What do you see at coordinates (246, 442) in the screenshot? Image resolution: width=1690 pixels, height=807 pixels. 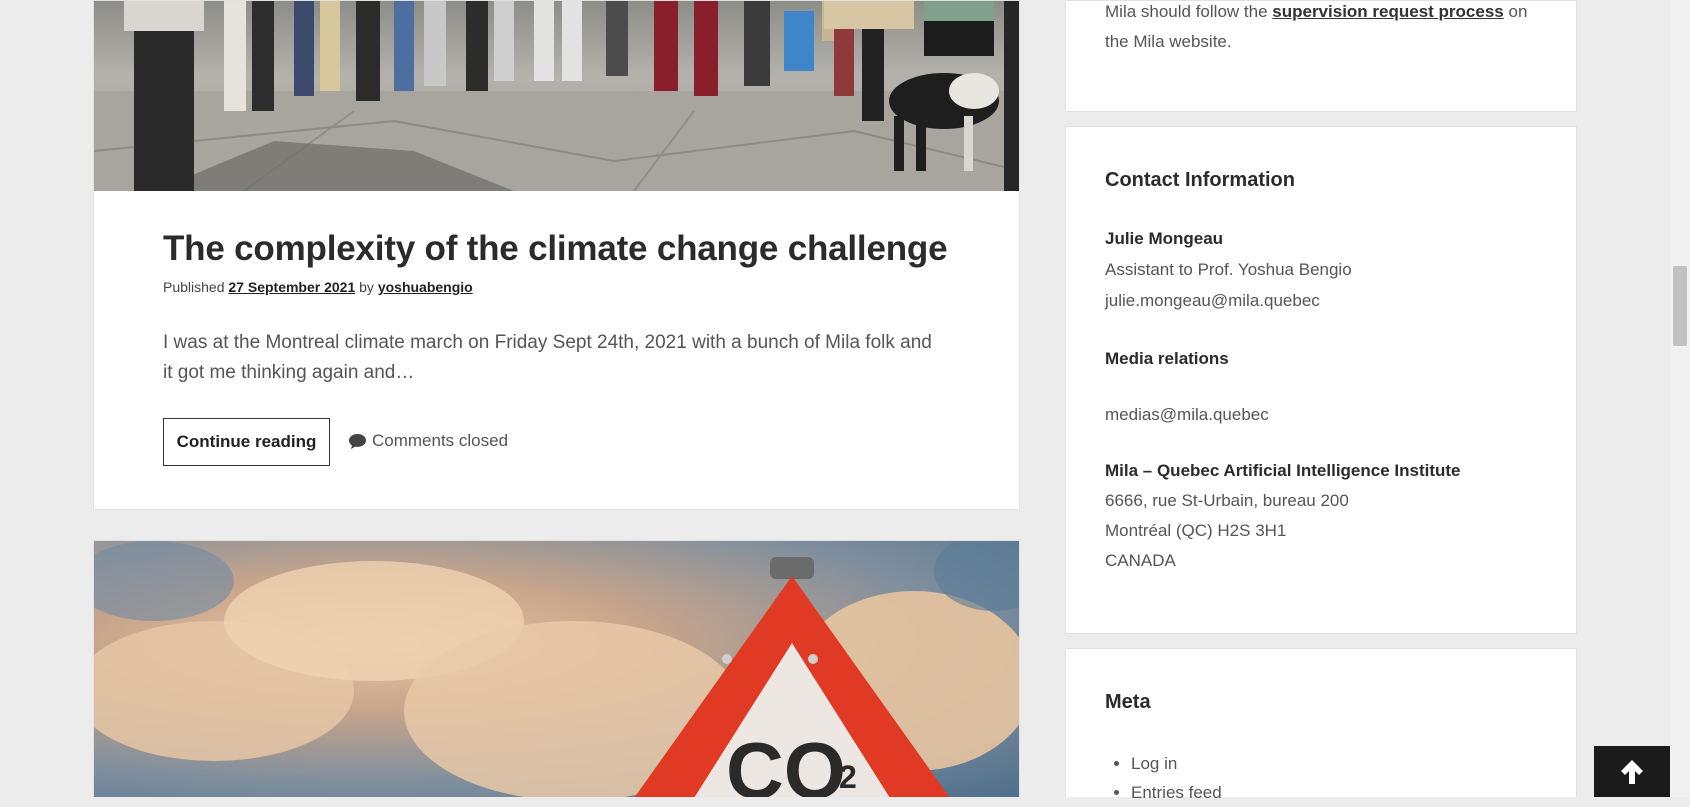 I see `continue-reading-button: Continue reading` at bounding box center [246, 442].